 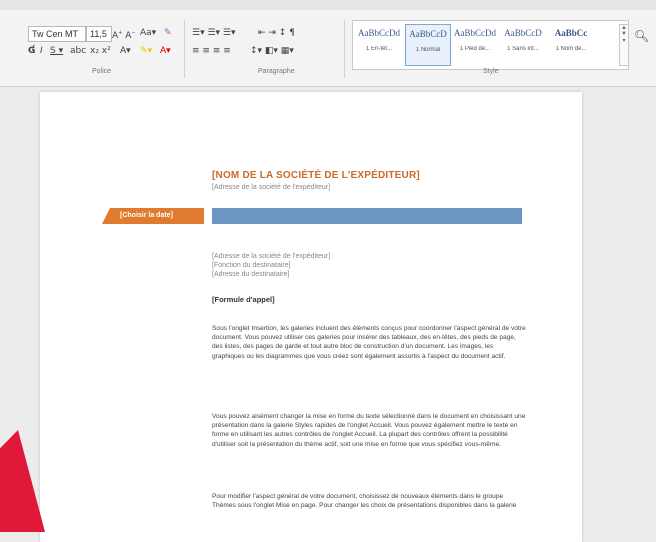 What do you see at coordinates (428, 45) in the screenshot?
I see `style-normal: AaBbCcD 1 Normal` at bounding box center [428, 45].